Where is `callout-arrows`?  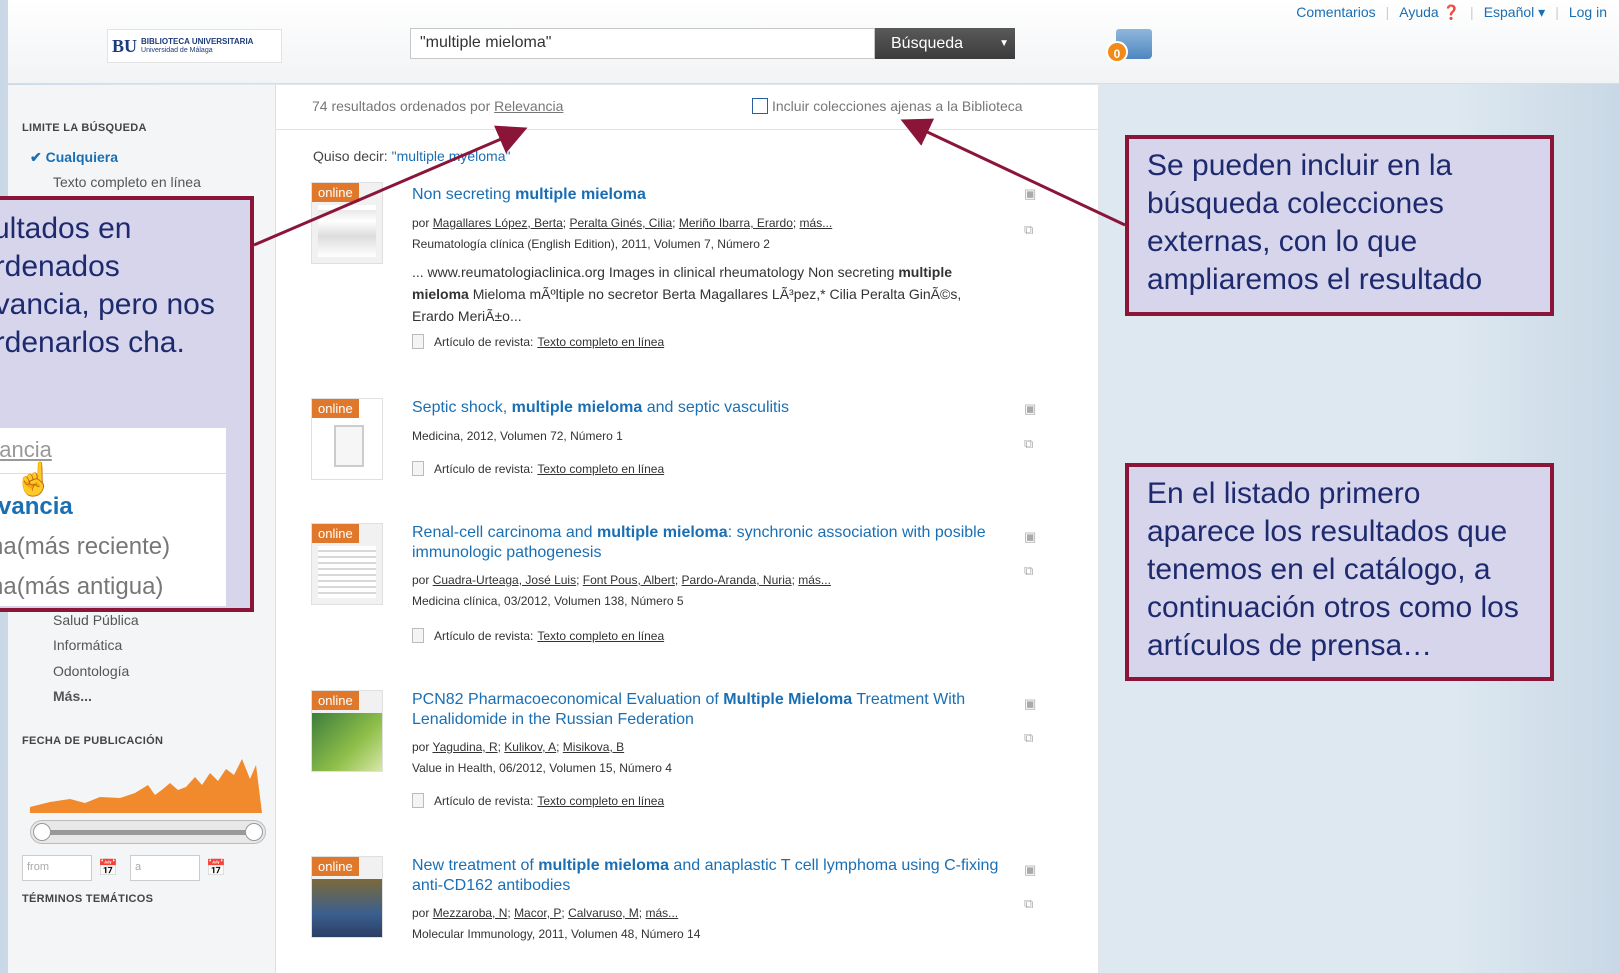
callout-arrows is located at coordinates (689, 182).